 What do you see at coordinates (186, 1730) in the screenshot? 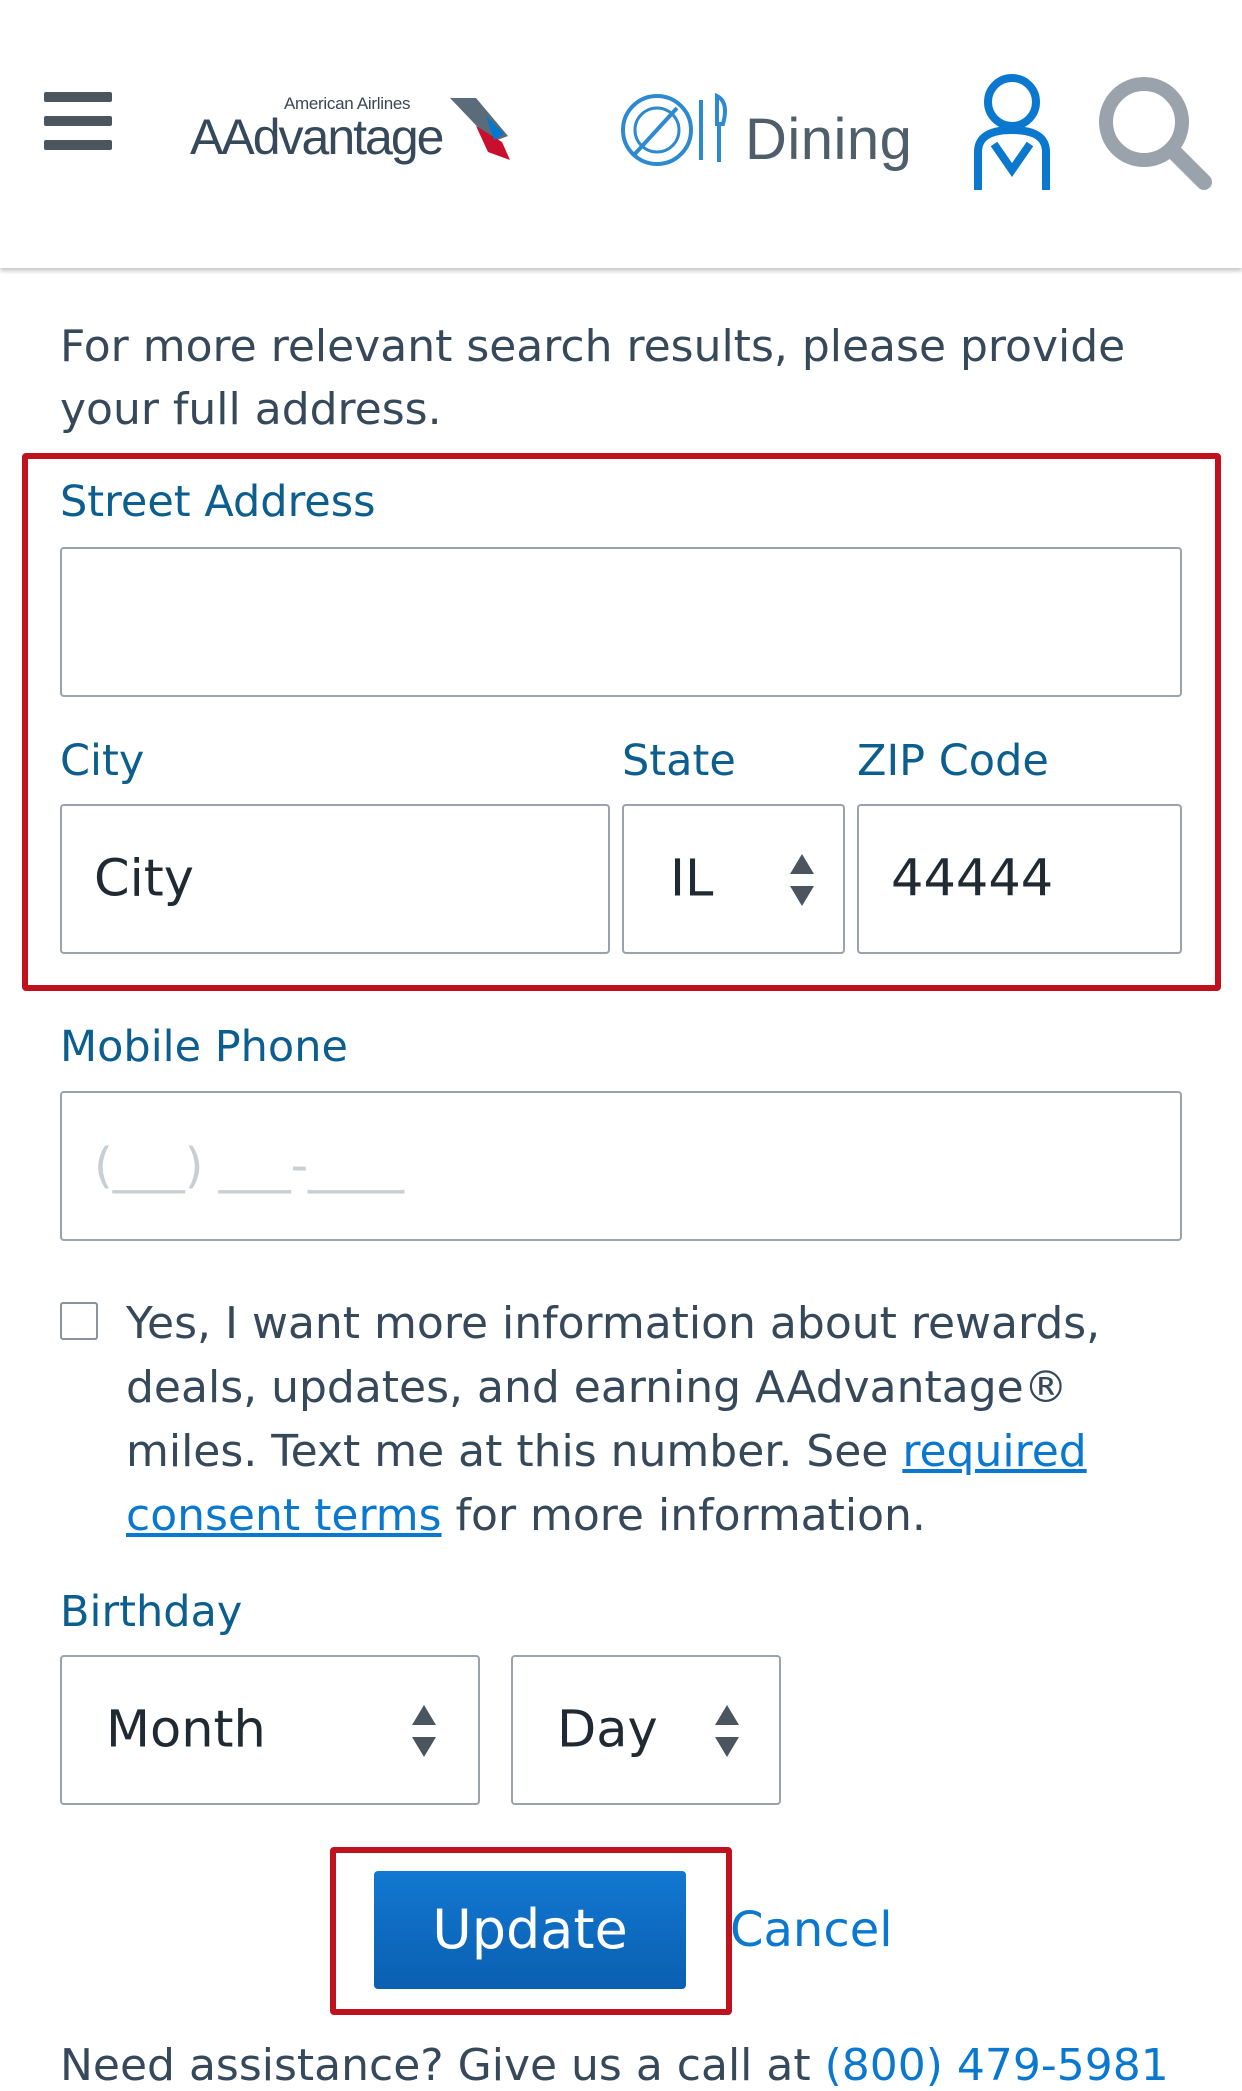
I see `month-value: Month` at bounding box center [186, 1730].